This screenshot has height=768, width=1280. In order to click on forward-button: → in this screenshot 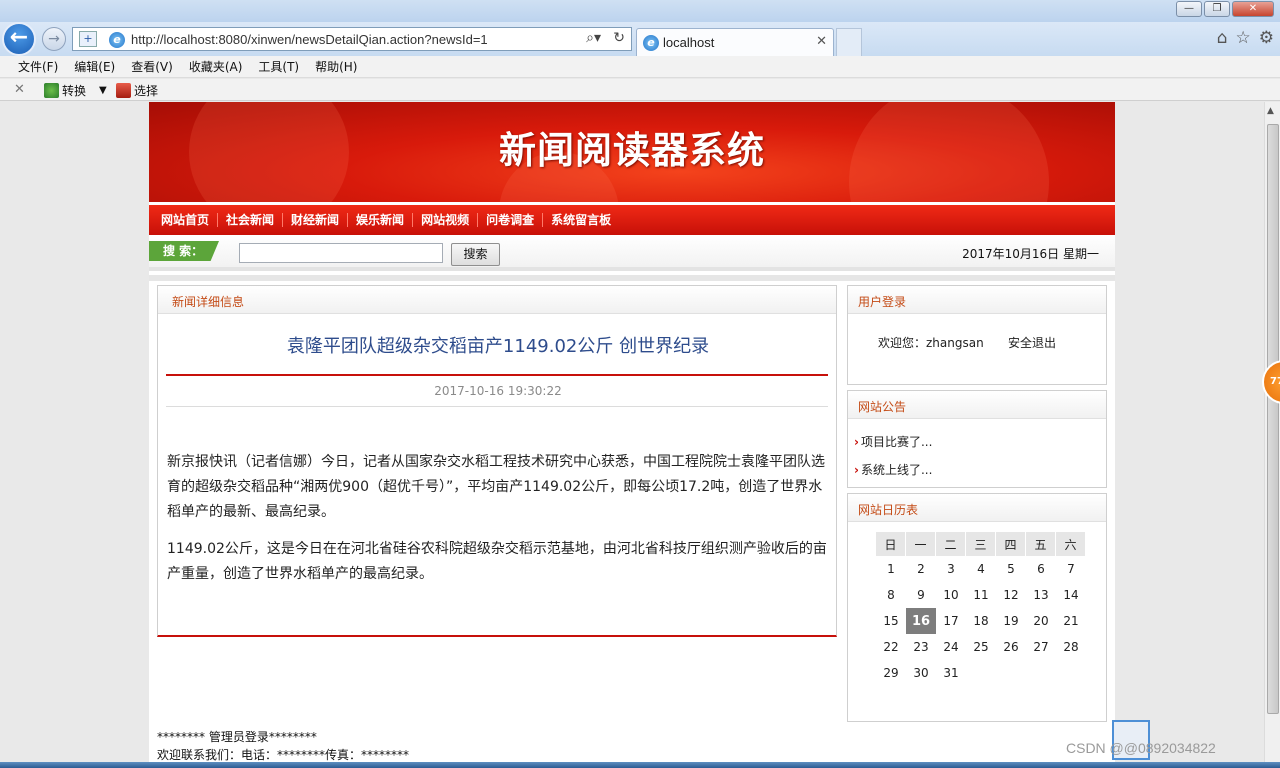, I will do `click(54, 39)`.